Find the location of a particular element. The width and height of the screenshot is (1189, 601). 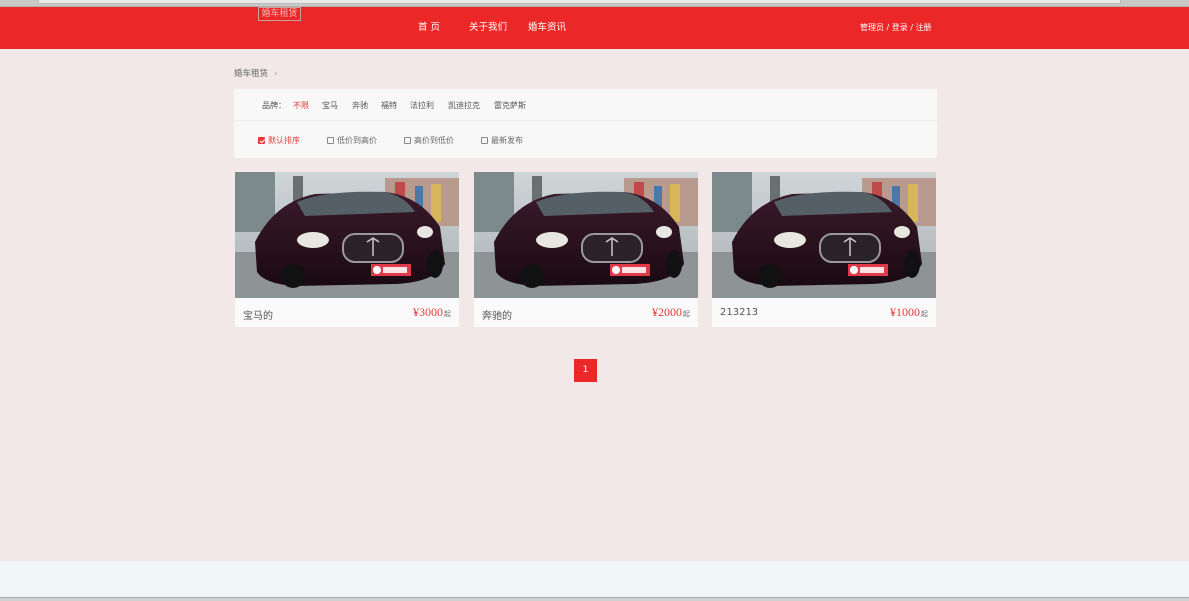

browser-top-edge is located at coordinates (594, 3).